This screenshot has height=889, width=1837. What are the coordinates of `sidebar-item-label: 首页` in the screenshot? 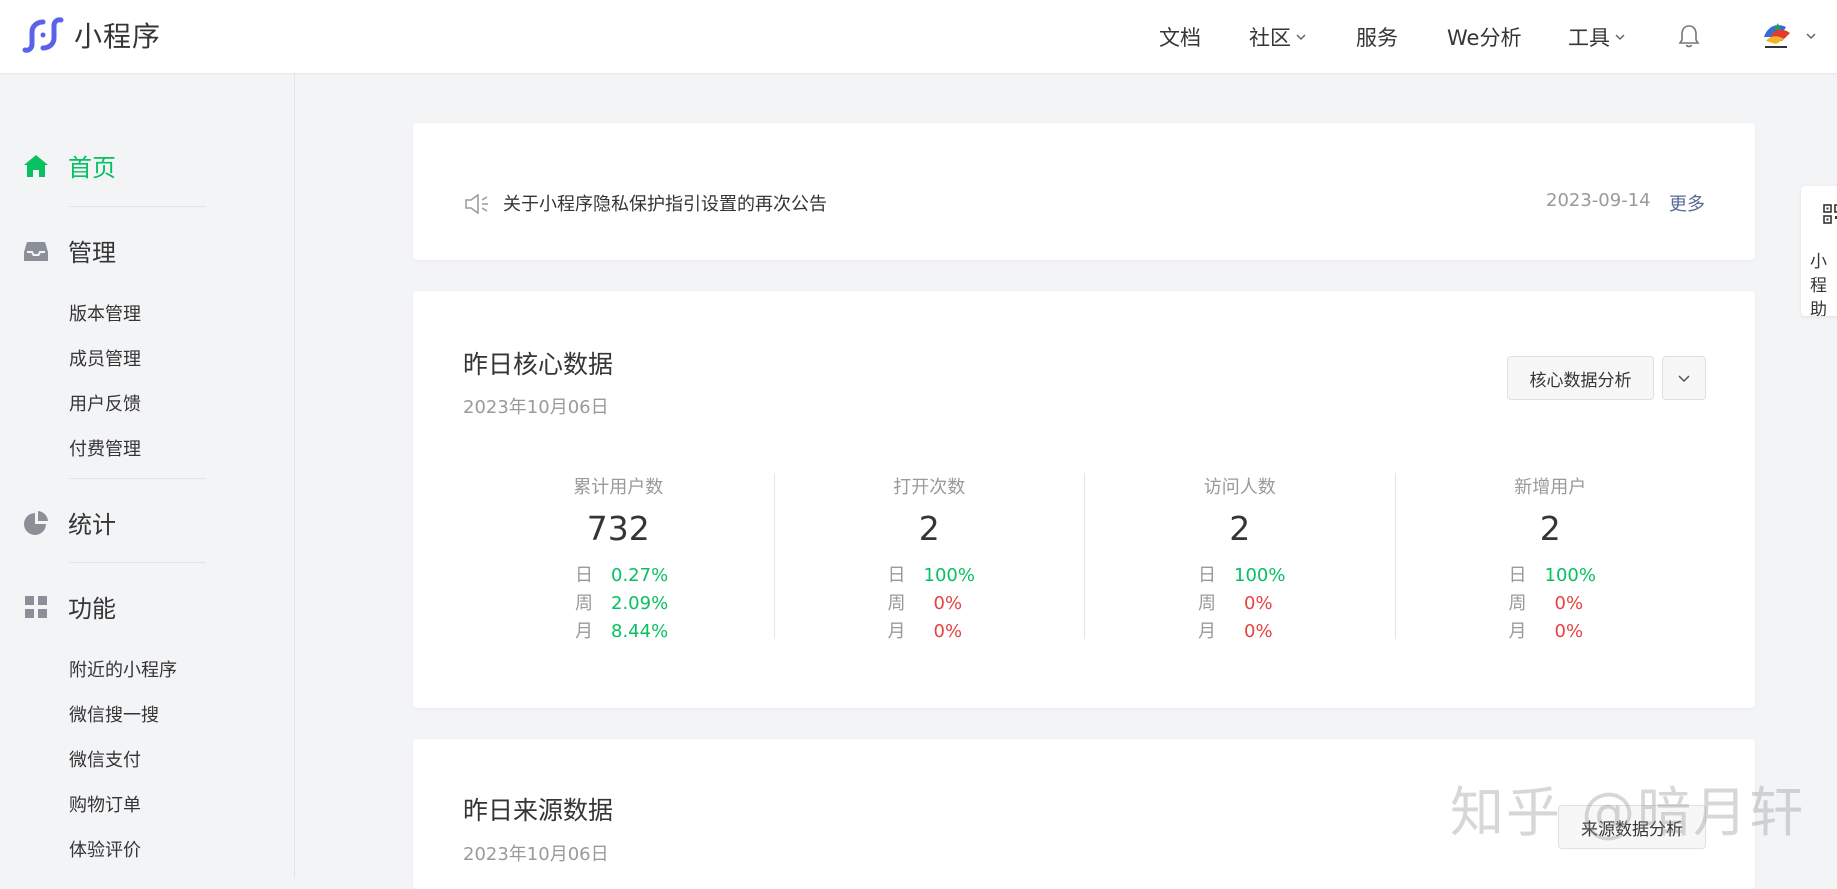 It's located at (92, 168).